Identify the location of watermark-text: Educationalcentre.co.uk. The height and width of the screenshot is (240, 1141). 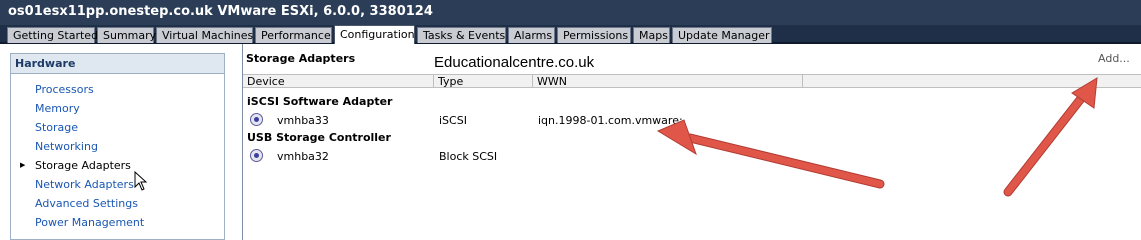
(514, 62).